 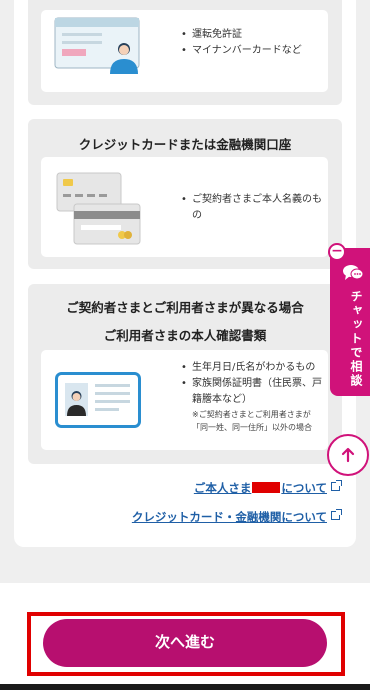 I want to click on next-button: 次へ進む, so click(x=185, y=643).